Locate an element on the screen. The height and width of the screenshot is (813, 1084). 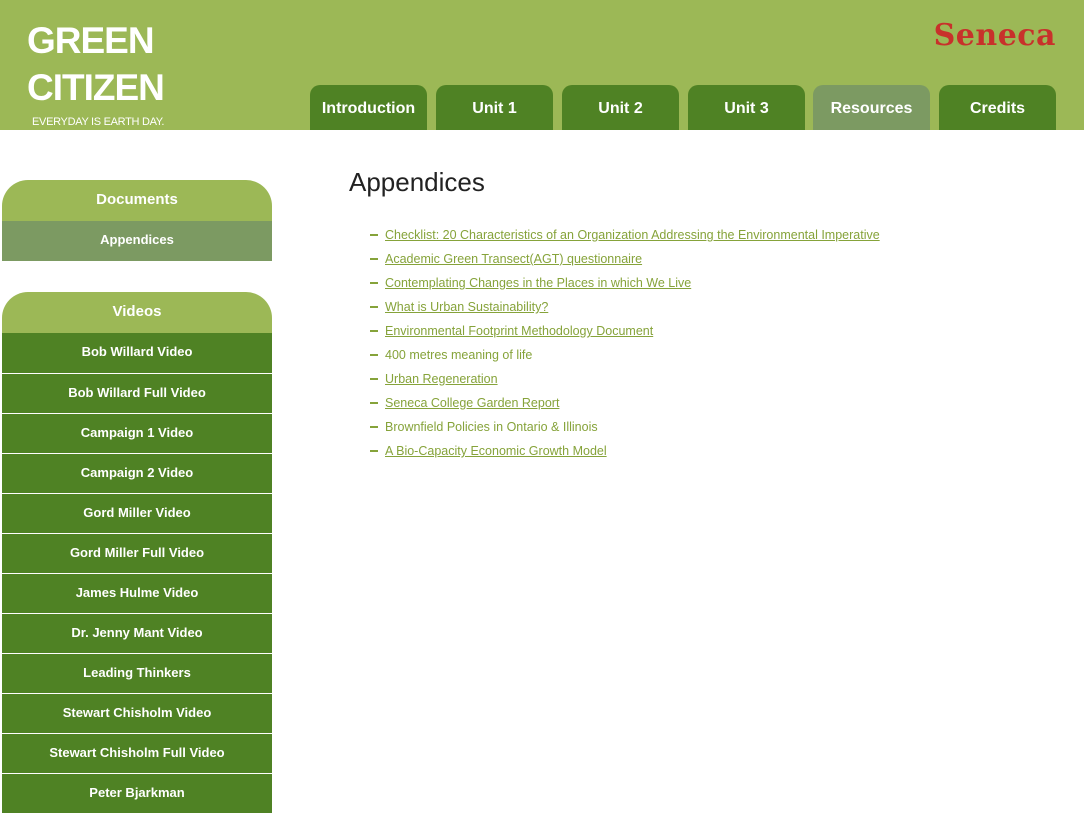
tab-unit-1: Unit 1 is located at coordinates (494, 107).